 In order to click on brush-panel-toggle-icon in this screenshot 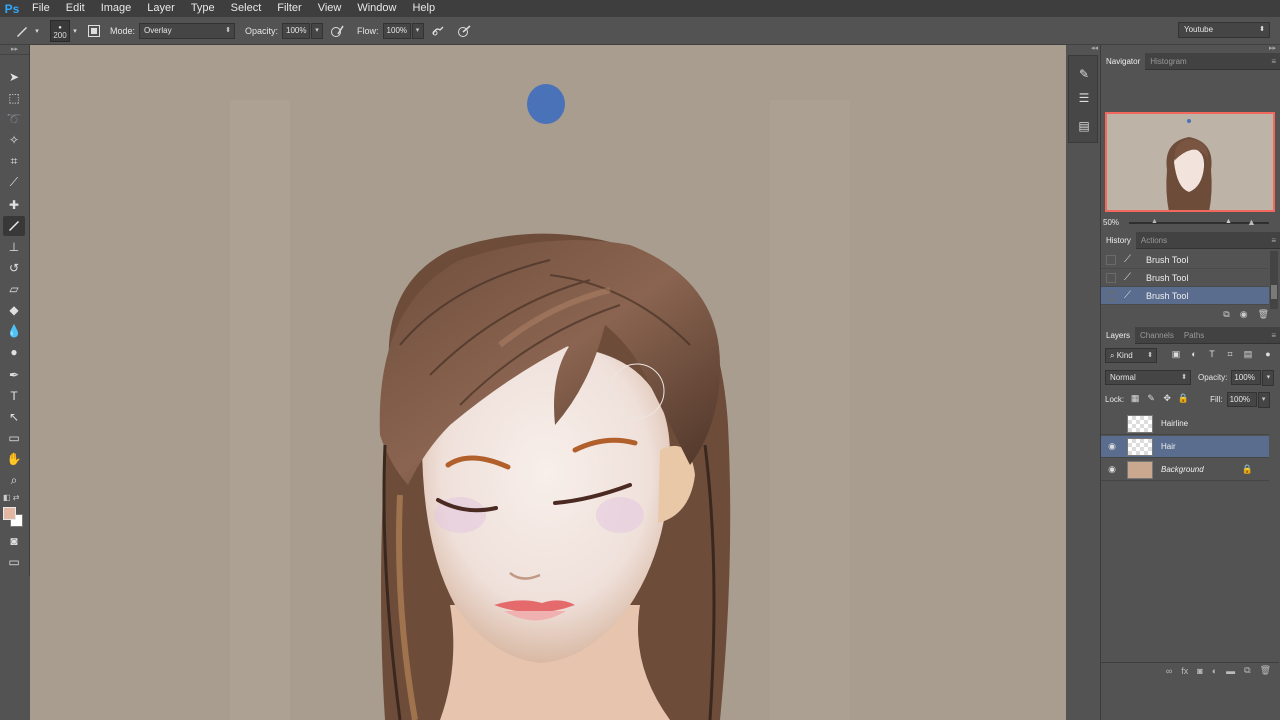, I will do `click(94, 31)`.